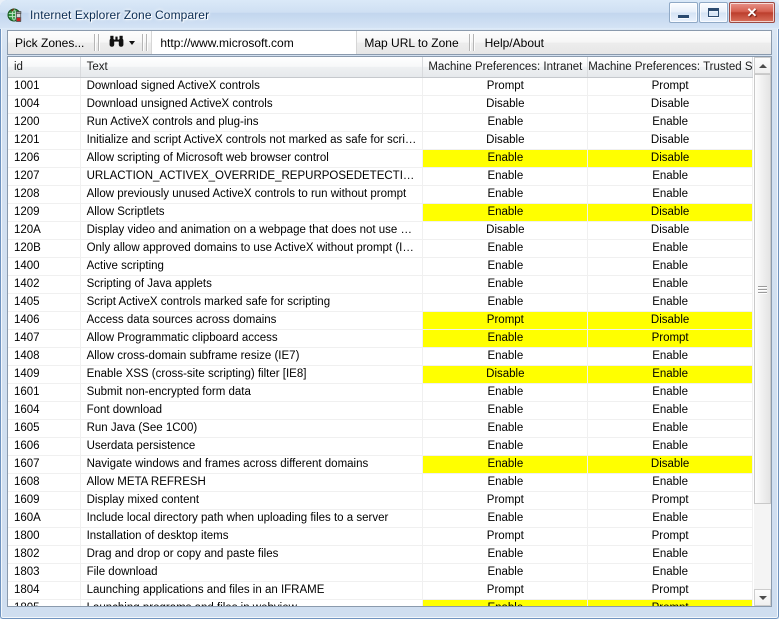  I want to click on cell-id: 1405, so click(44, 302).